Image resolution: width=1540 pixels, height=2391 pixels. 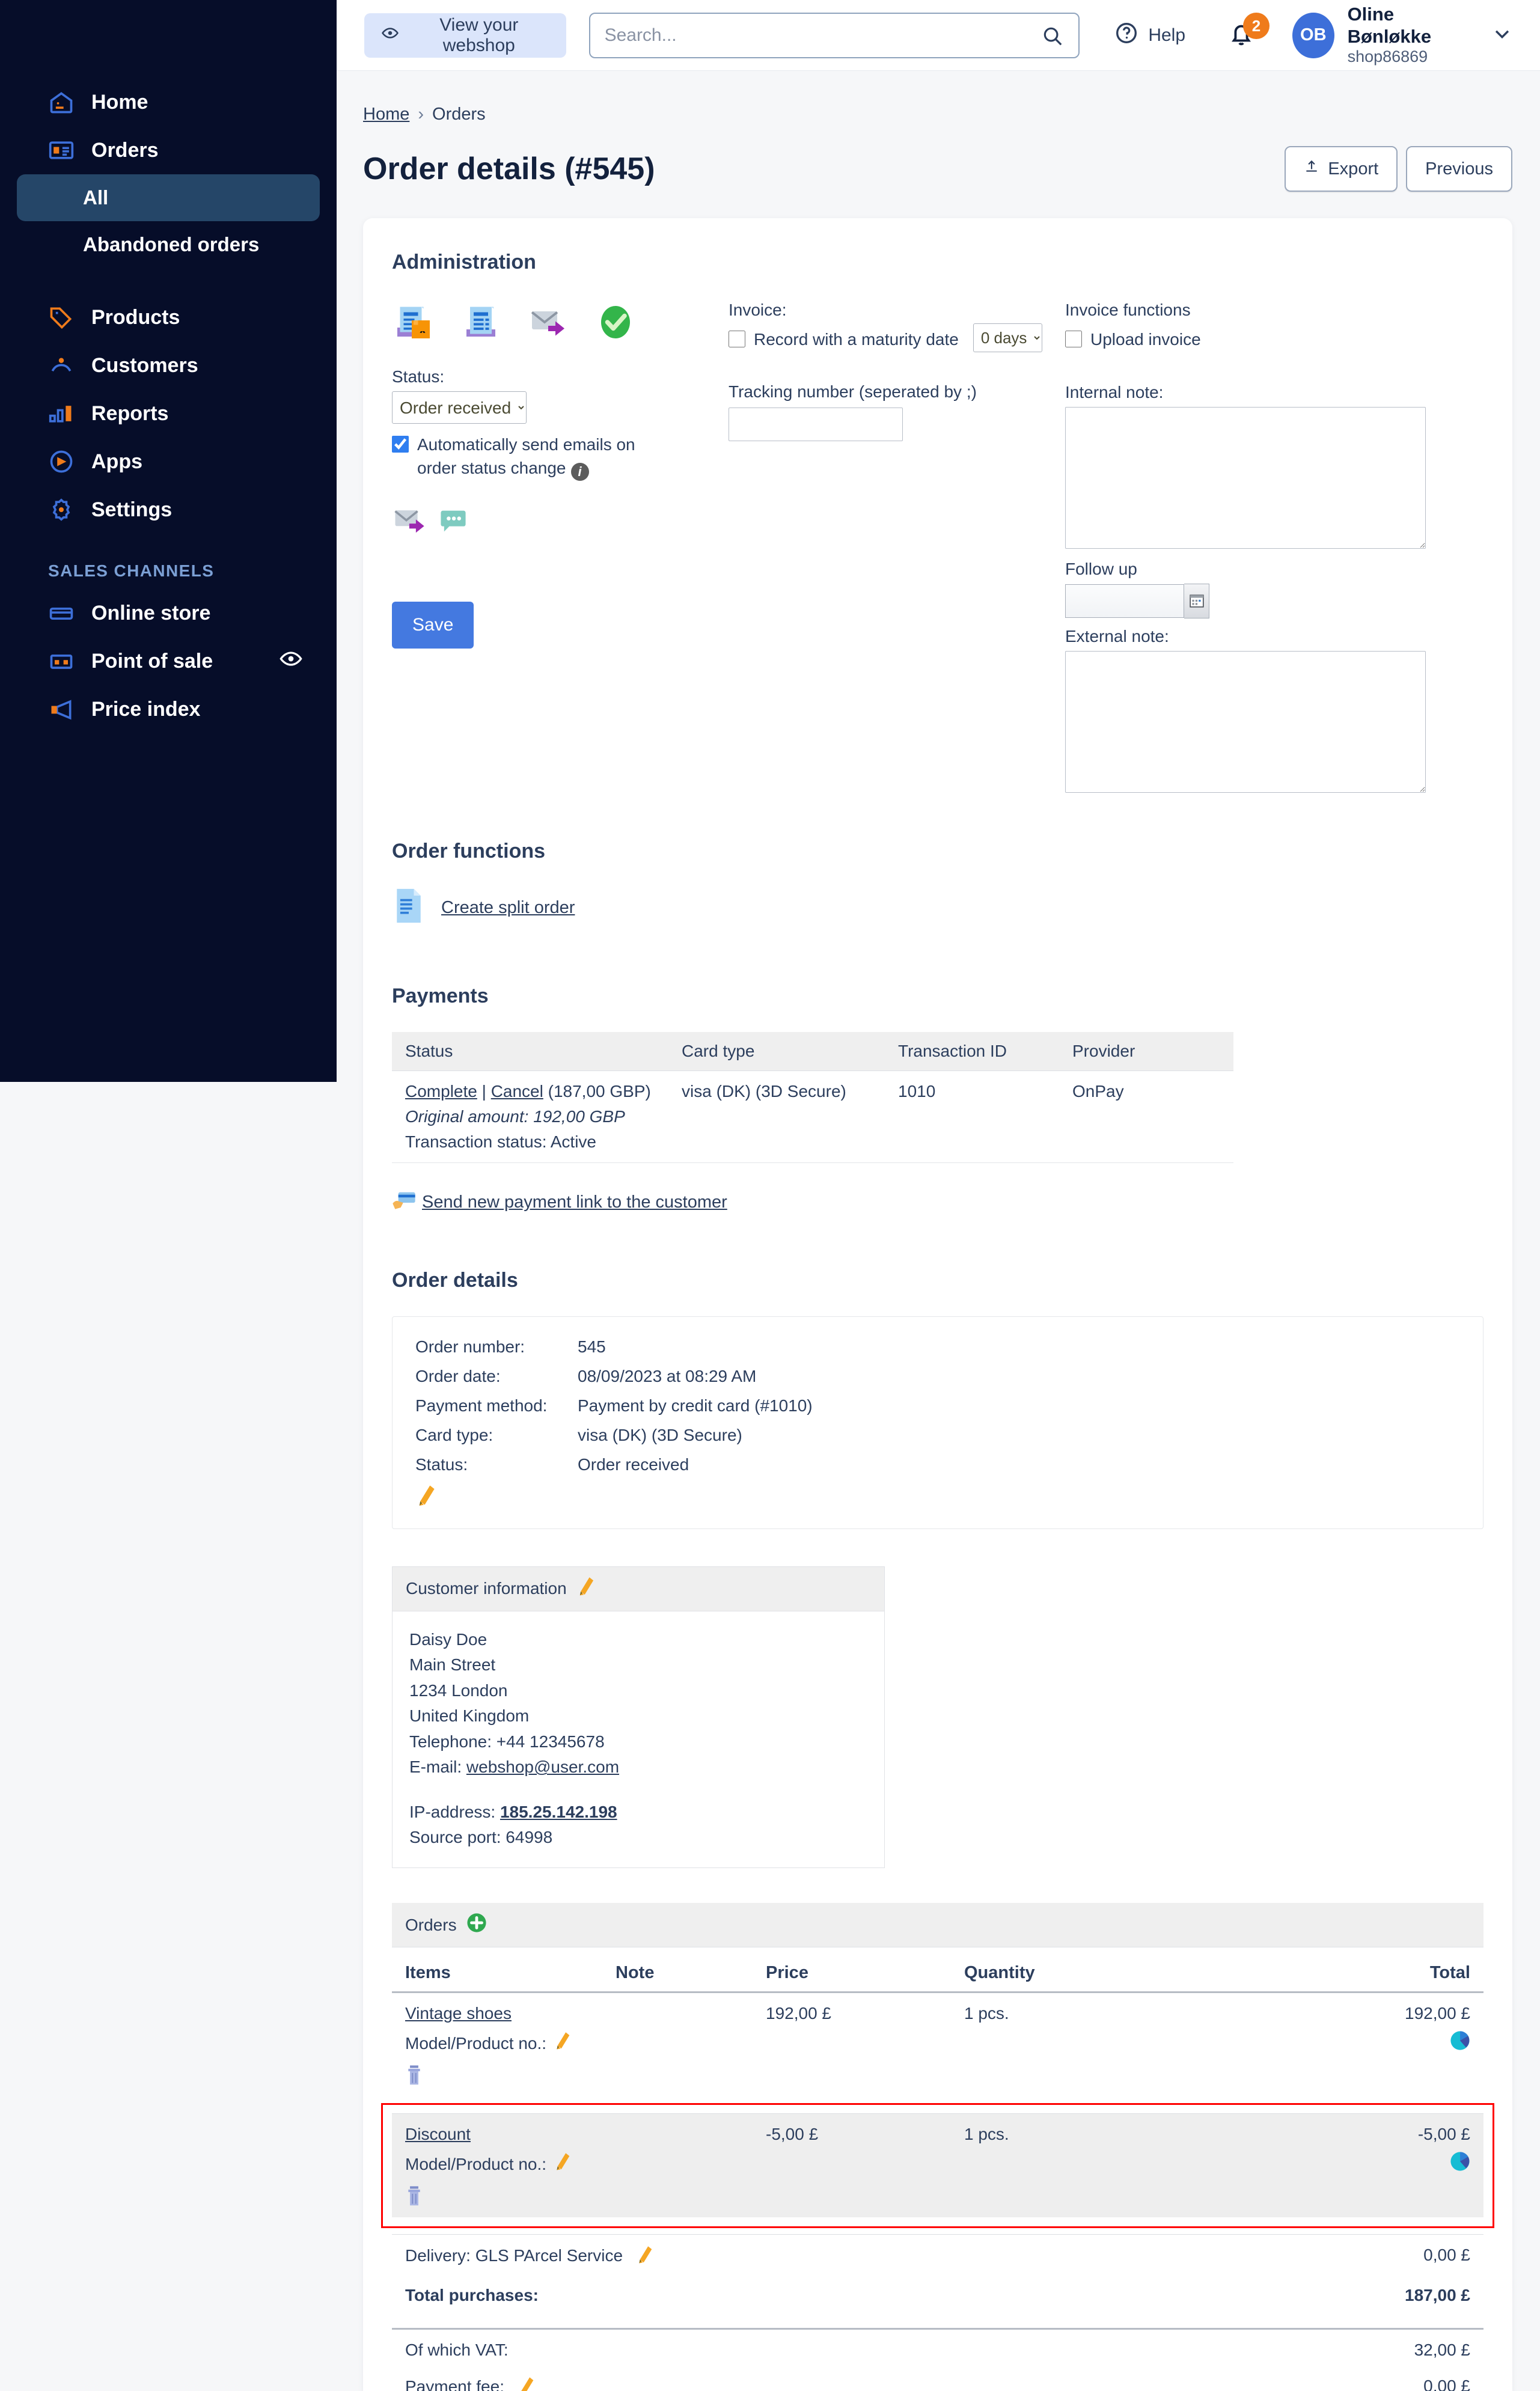 What do you see at coordinates (486, 1588) in the screenshot?
I see `customer-information-title: Customer information` at bounding box center [486, 1588].